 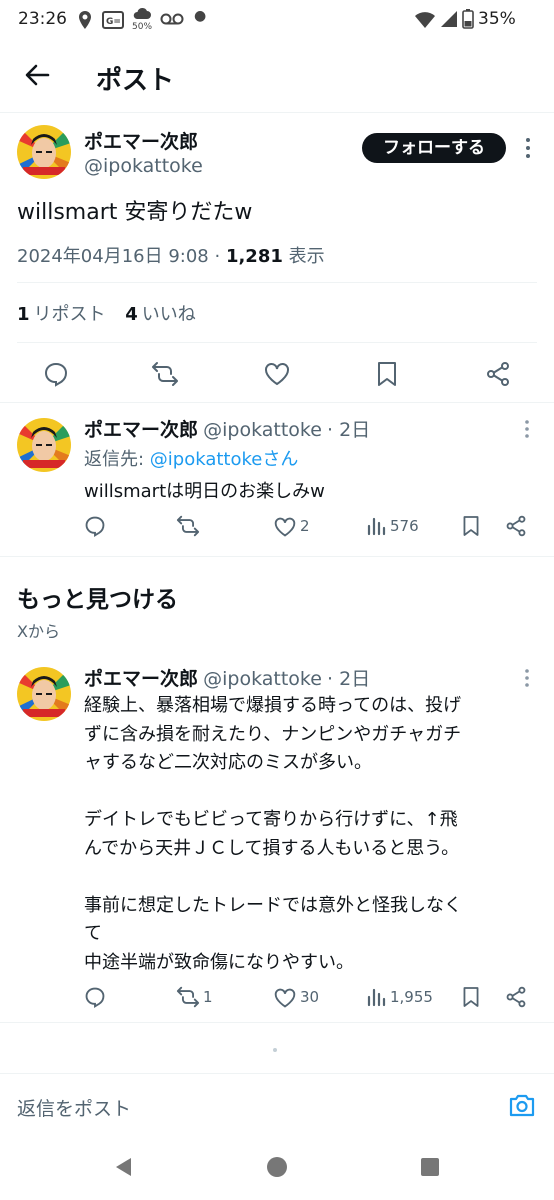 I want to click on reply-time-ago: · 2日, so click(x=349, y=430).